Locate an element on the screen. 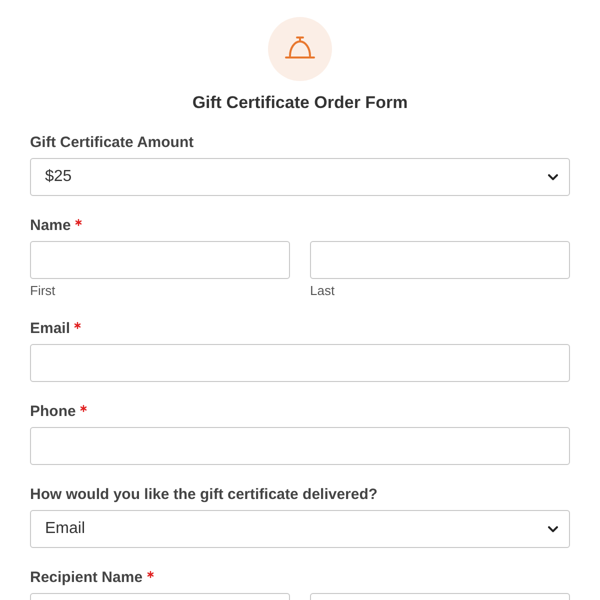 This screenshot has width=600, height=600. field-label: Name is located at coordinates (50, 226).